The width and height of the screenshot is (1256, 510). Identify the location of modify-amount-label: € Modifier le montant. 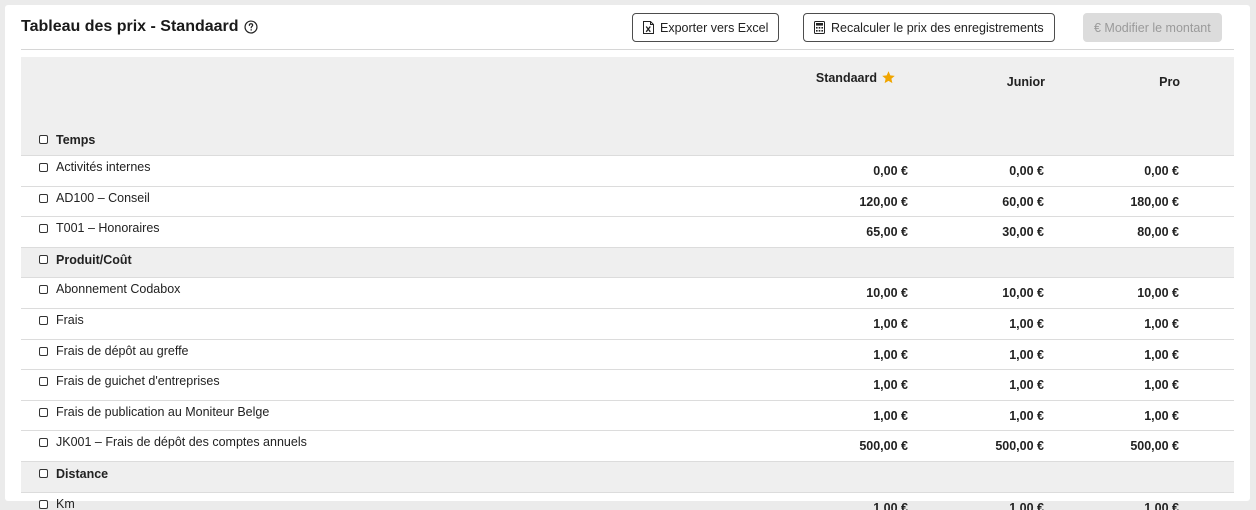
(1152, 27).